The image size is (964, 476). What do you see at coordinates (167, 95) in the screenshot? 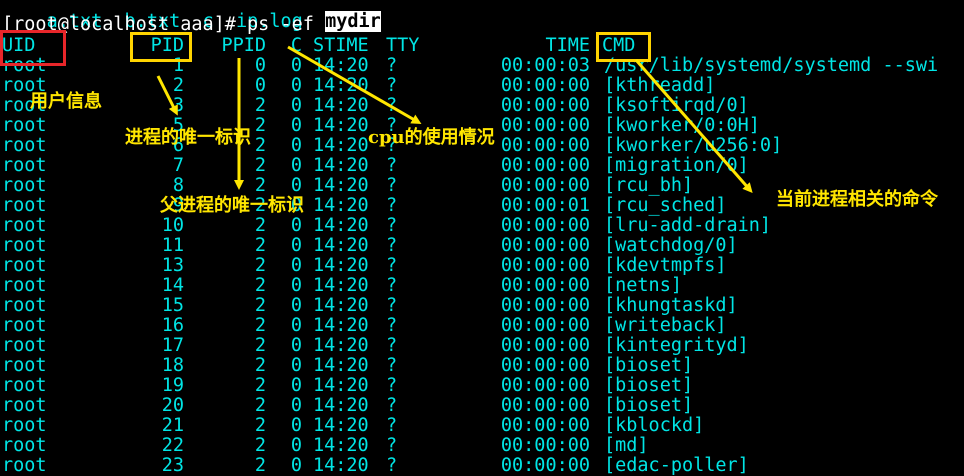
I see `pid-arrow` at bounding box center [167, 95].